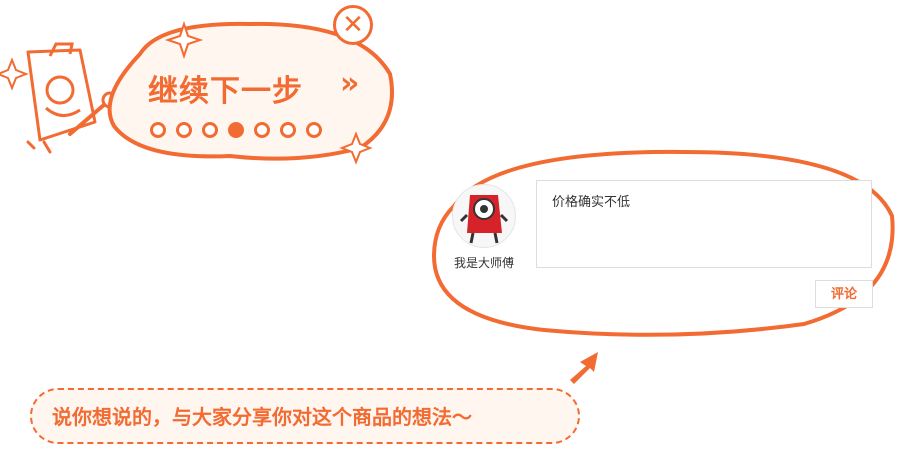  Describe the element at coordinates (360, 84) in the screenshot. I see `next-step-arrow-icon: »` at that location.